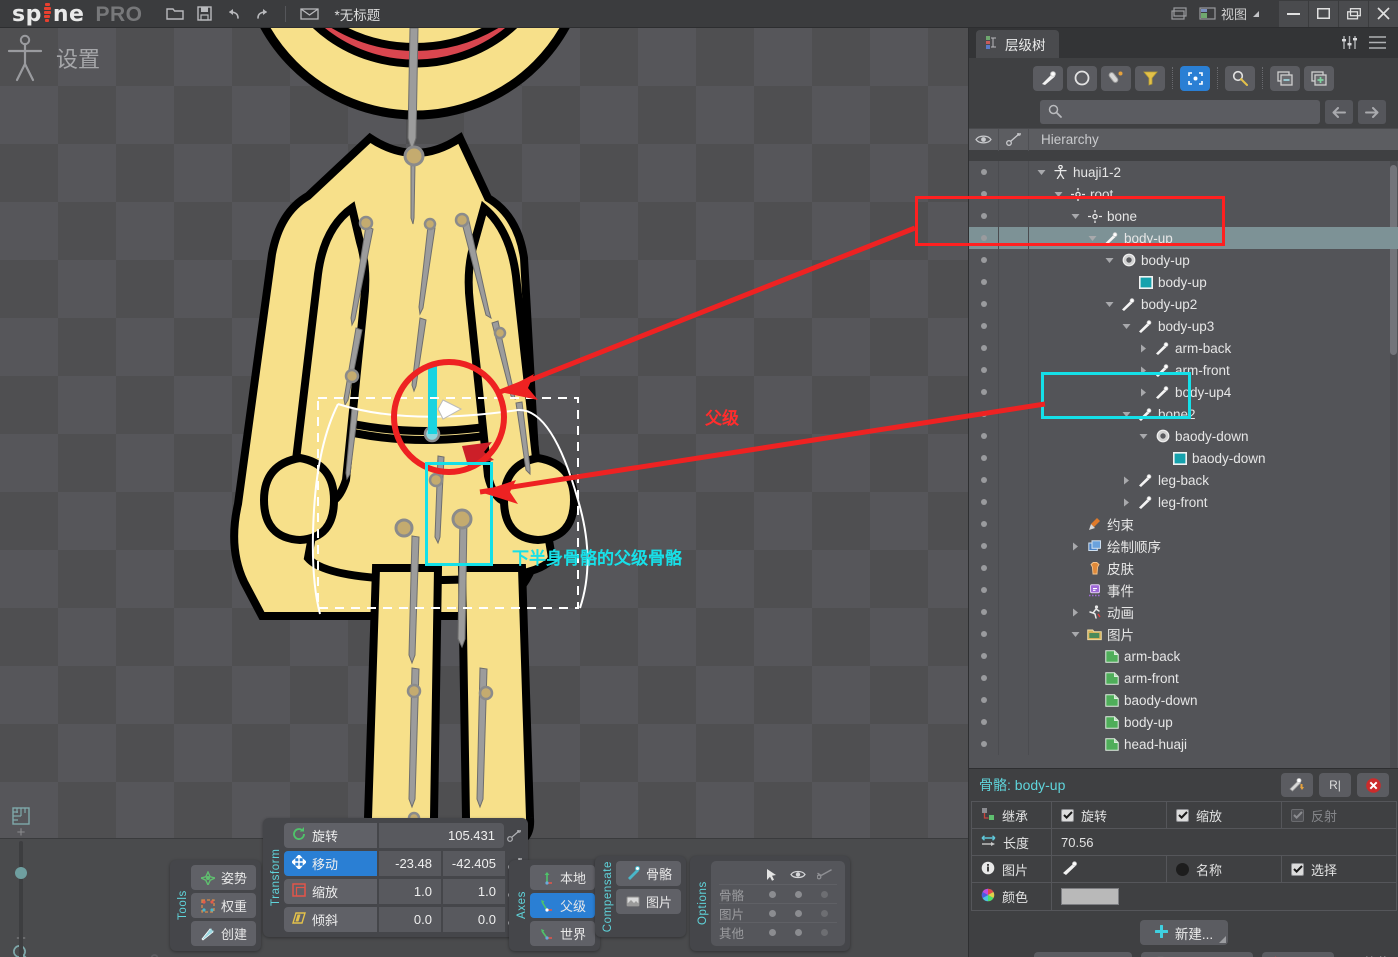 This screenshot has height=957, width=1398. I want to click on maximize-button, so click(1323, 13).